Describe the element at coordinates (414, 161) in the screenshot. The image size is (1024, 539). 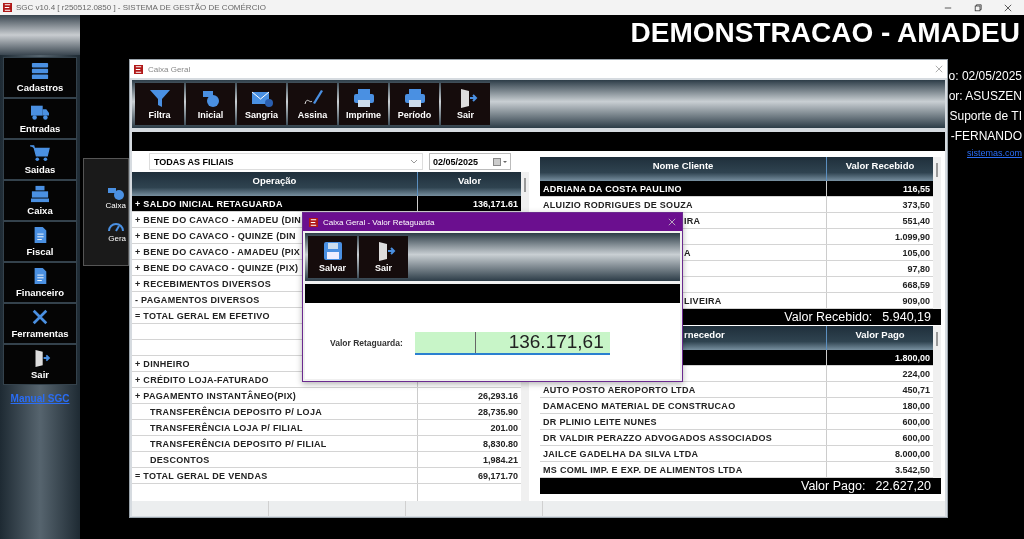
I see `chevron-down-icon` at that location.